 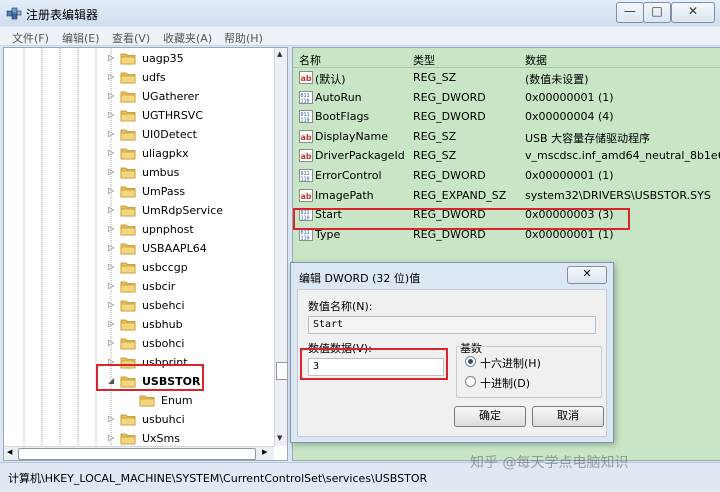 I want to click on tree-item: ▷ UGTHRSVC, so click(x=139, y=115).